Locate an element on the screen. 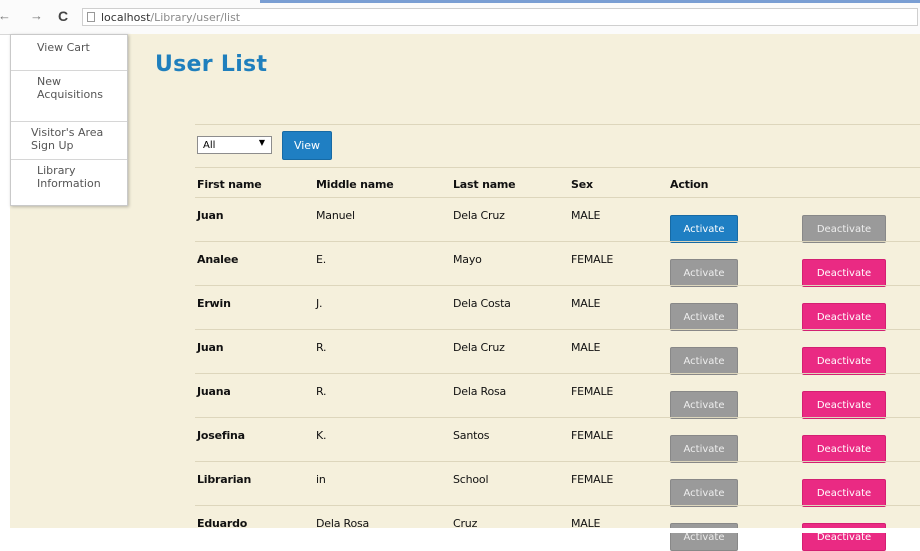 The image size is (920, 551). back-icon: ← is located at coordinates (5, 16).